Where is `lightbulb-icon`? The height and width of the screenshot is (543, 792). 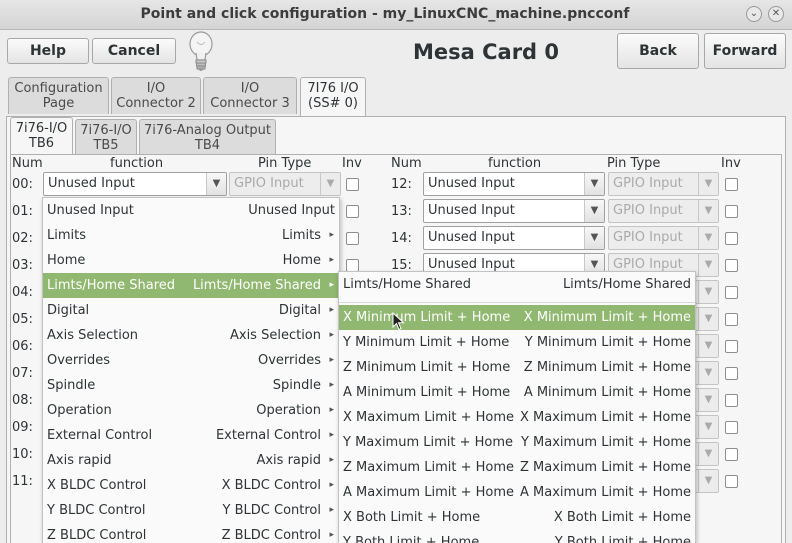
lightbulb-icon is located at coordinates (201, 51).